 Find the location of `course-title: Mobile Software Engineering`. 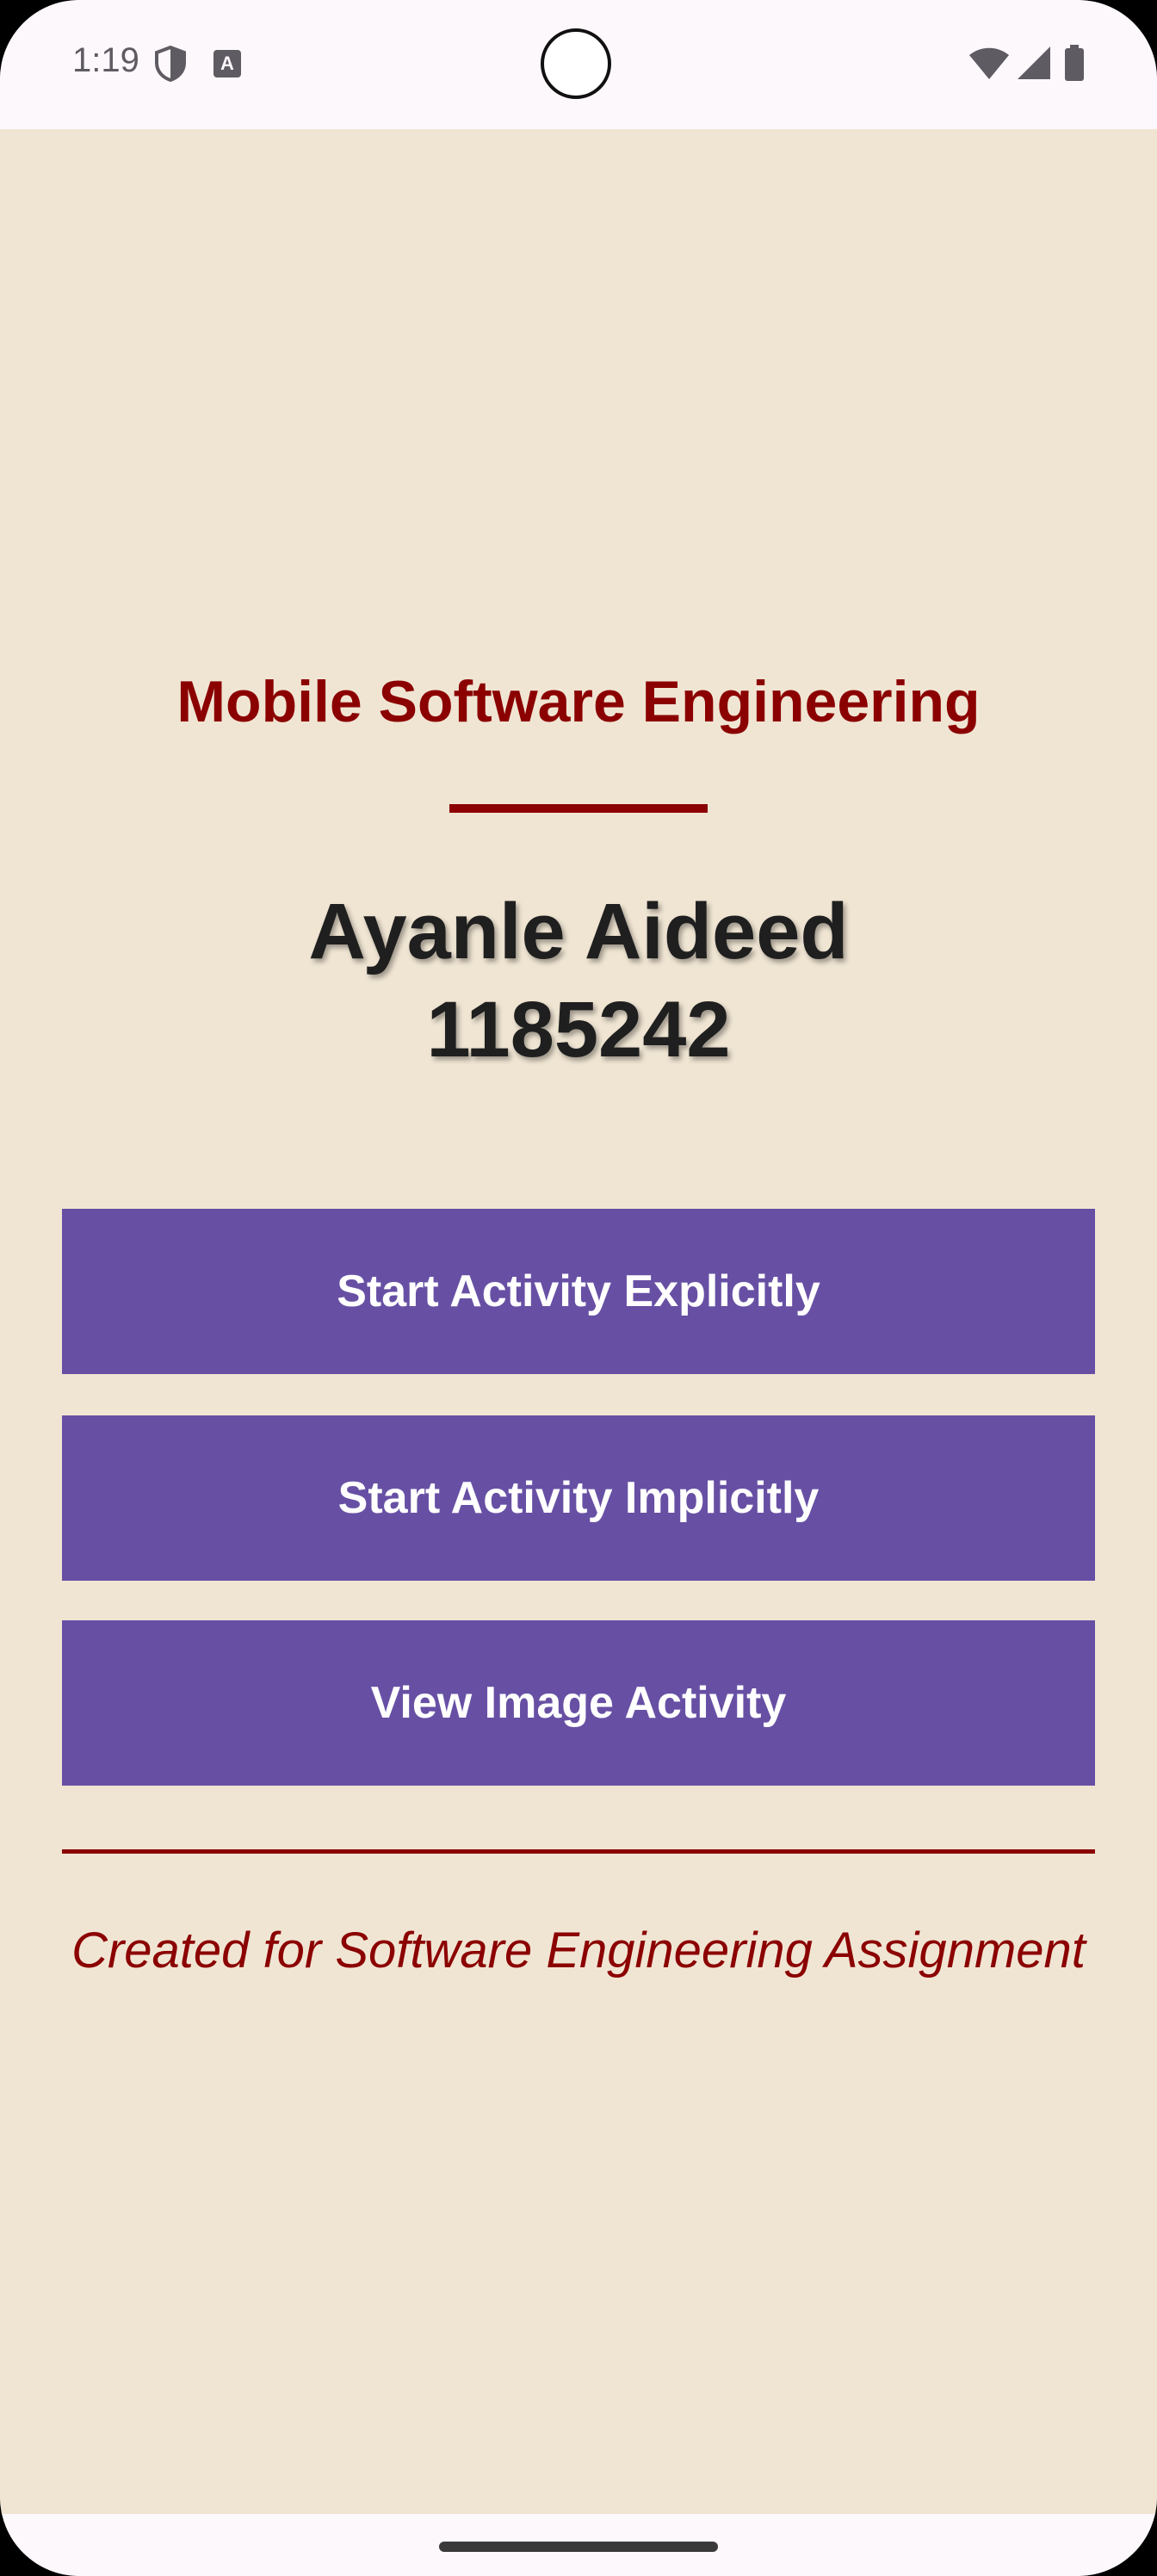

course-title: Mobile Software Engineering is located at coordinates (579, 701).